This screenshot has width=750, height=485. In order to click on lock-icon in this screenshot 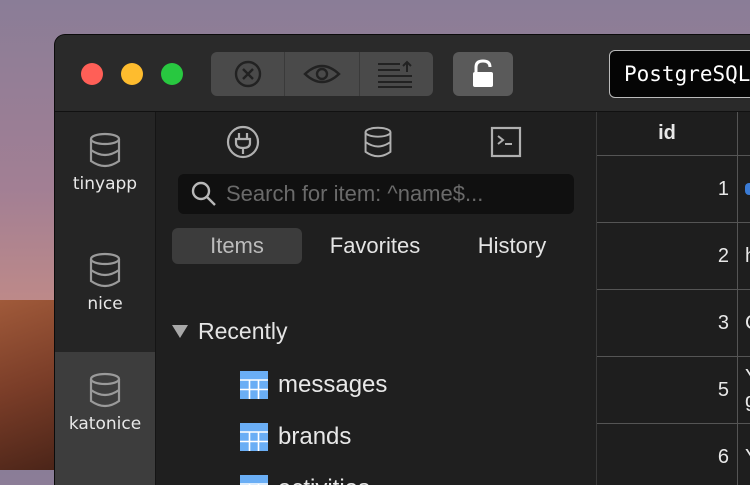, I will do `click(483, 73)`.